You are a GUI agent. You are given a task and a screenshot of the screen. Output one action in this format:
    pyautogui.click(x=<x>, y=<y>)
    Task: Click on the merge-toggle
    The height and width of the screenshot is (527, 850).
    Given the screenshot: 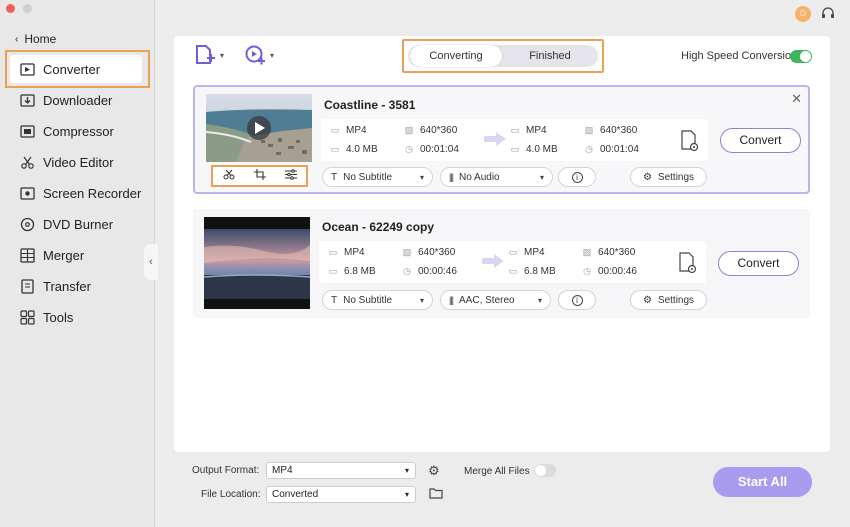 What is the action you would take?
    pyautogui.click(x=545, y=470)
    